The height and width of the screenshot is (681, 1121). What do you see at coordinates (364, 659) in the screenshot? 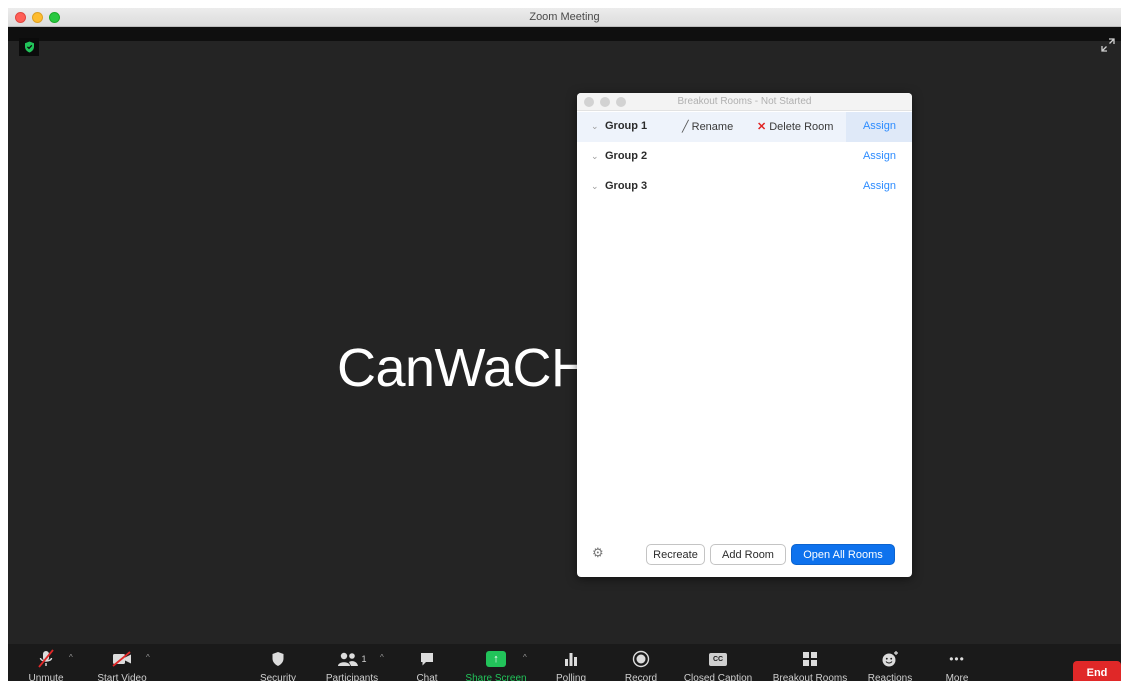
I see `participants-count: 1` at bounding box center [364, 659].